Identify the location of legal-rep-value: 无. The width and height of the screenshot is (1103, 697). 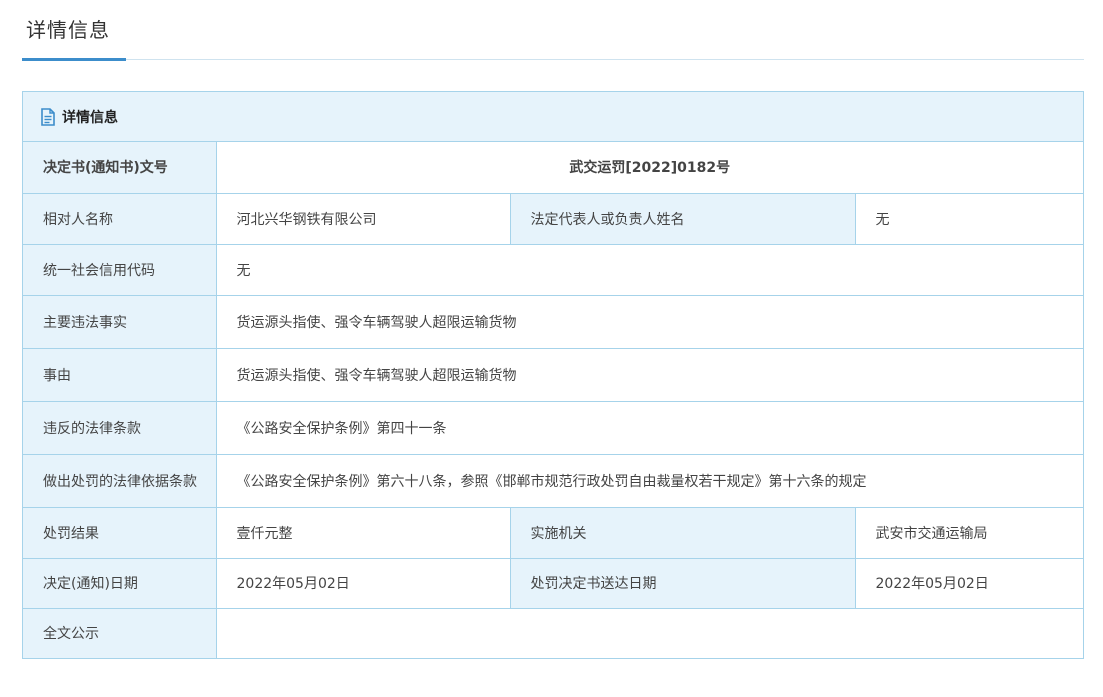
(968, 218).